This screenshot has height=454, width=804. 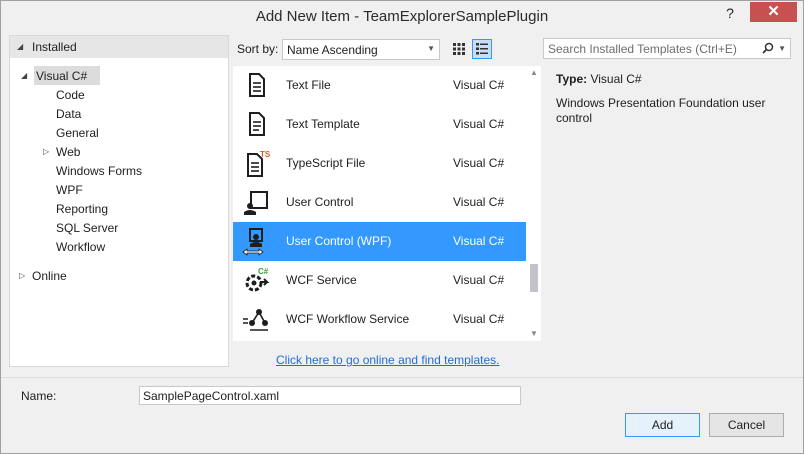 What do you see at coordinates (616, 79) in the screenshot?
I see `type-value: Visual C#` at bounding box center [616, 79].